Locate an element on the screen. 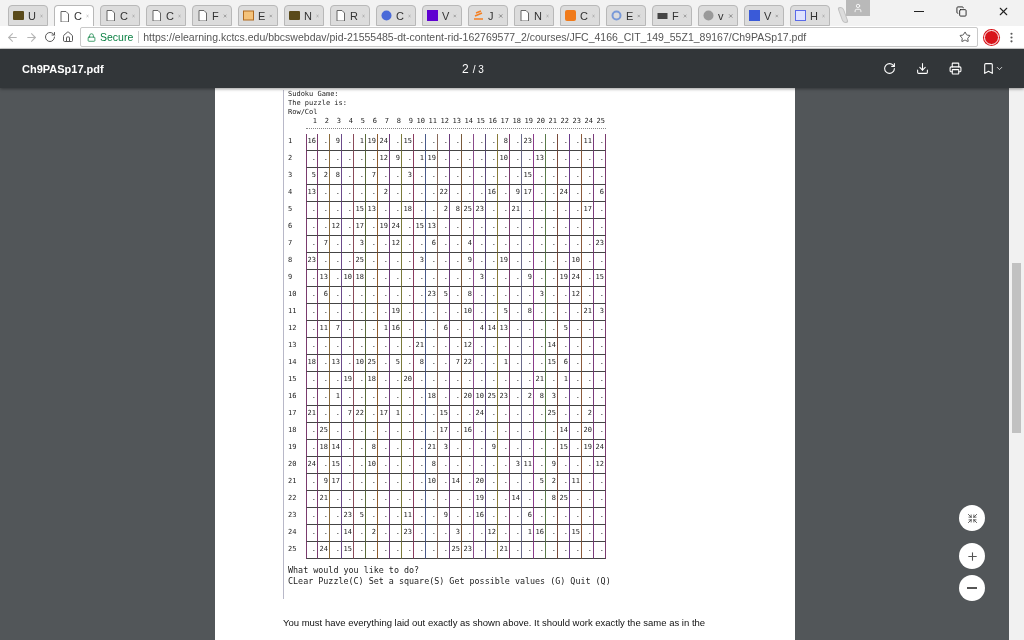 The image size is (1024, 640). body-text: You must have everything laid out exactly as shown above. It should work exactly the same as in the is located at coordinates (495, 622).